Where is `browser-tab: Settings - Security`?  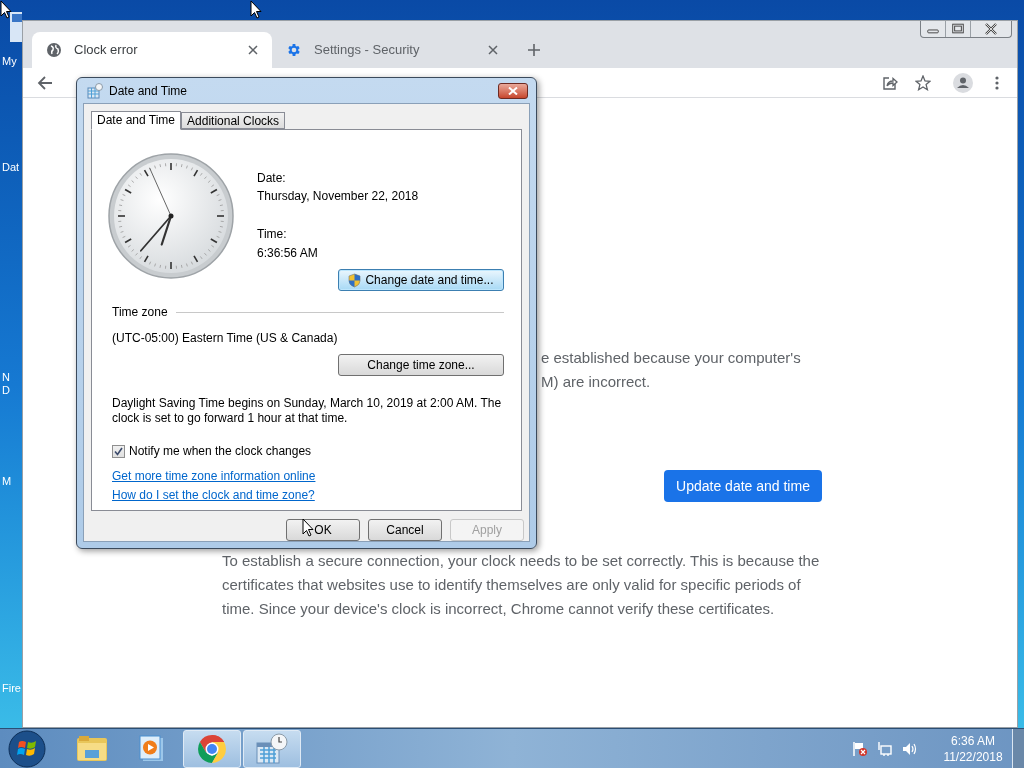 browser-tab: Settings - Security is located at coordinates (392, 50).